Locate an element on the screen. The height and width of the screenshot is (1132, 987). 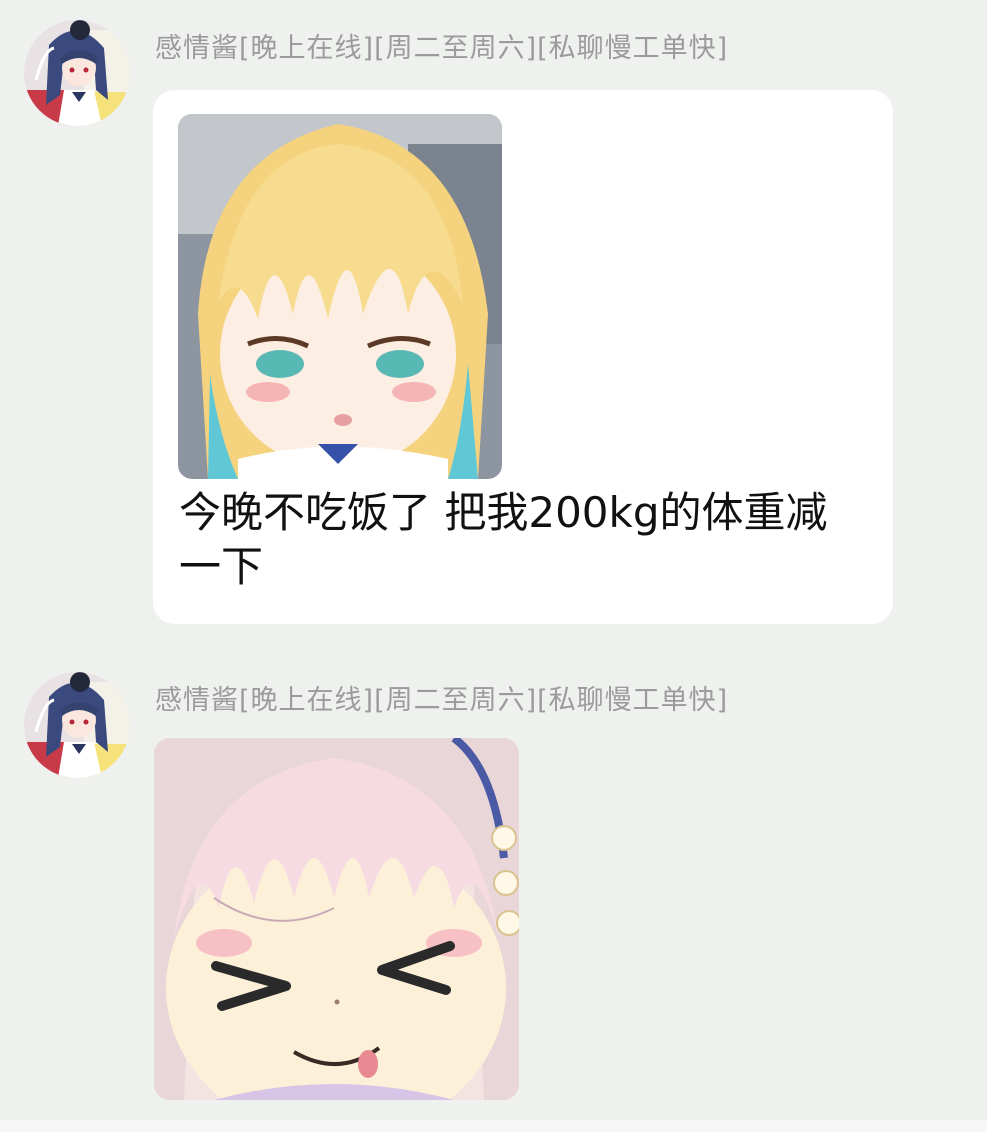
message-text: 今晚不吃饭了 把我200kg的体重减一下 is located at coordinates (503, 539).